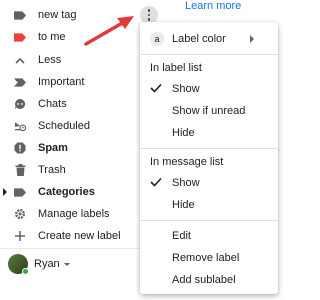 This screenshot has height=300, width=320. What do you see at coordinates (5, 192) in the screenshot?
I see `expand-arrow-icon` at bounding box center [5, 192].